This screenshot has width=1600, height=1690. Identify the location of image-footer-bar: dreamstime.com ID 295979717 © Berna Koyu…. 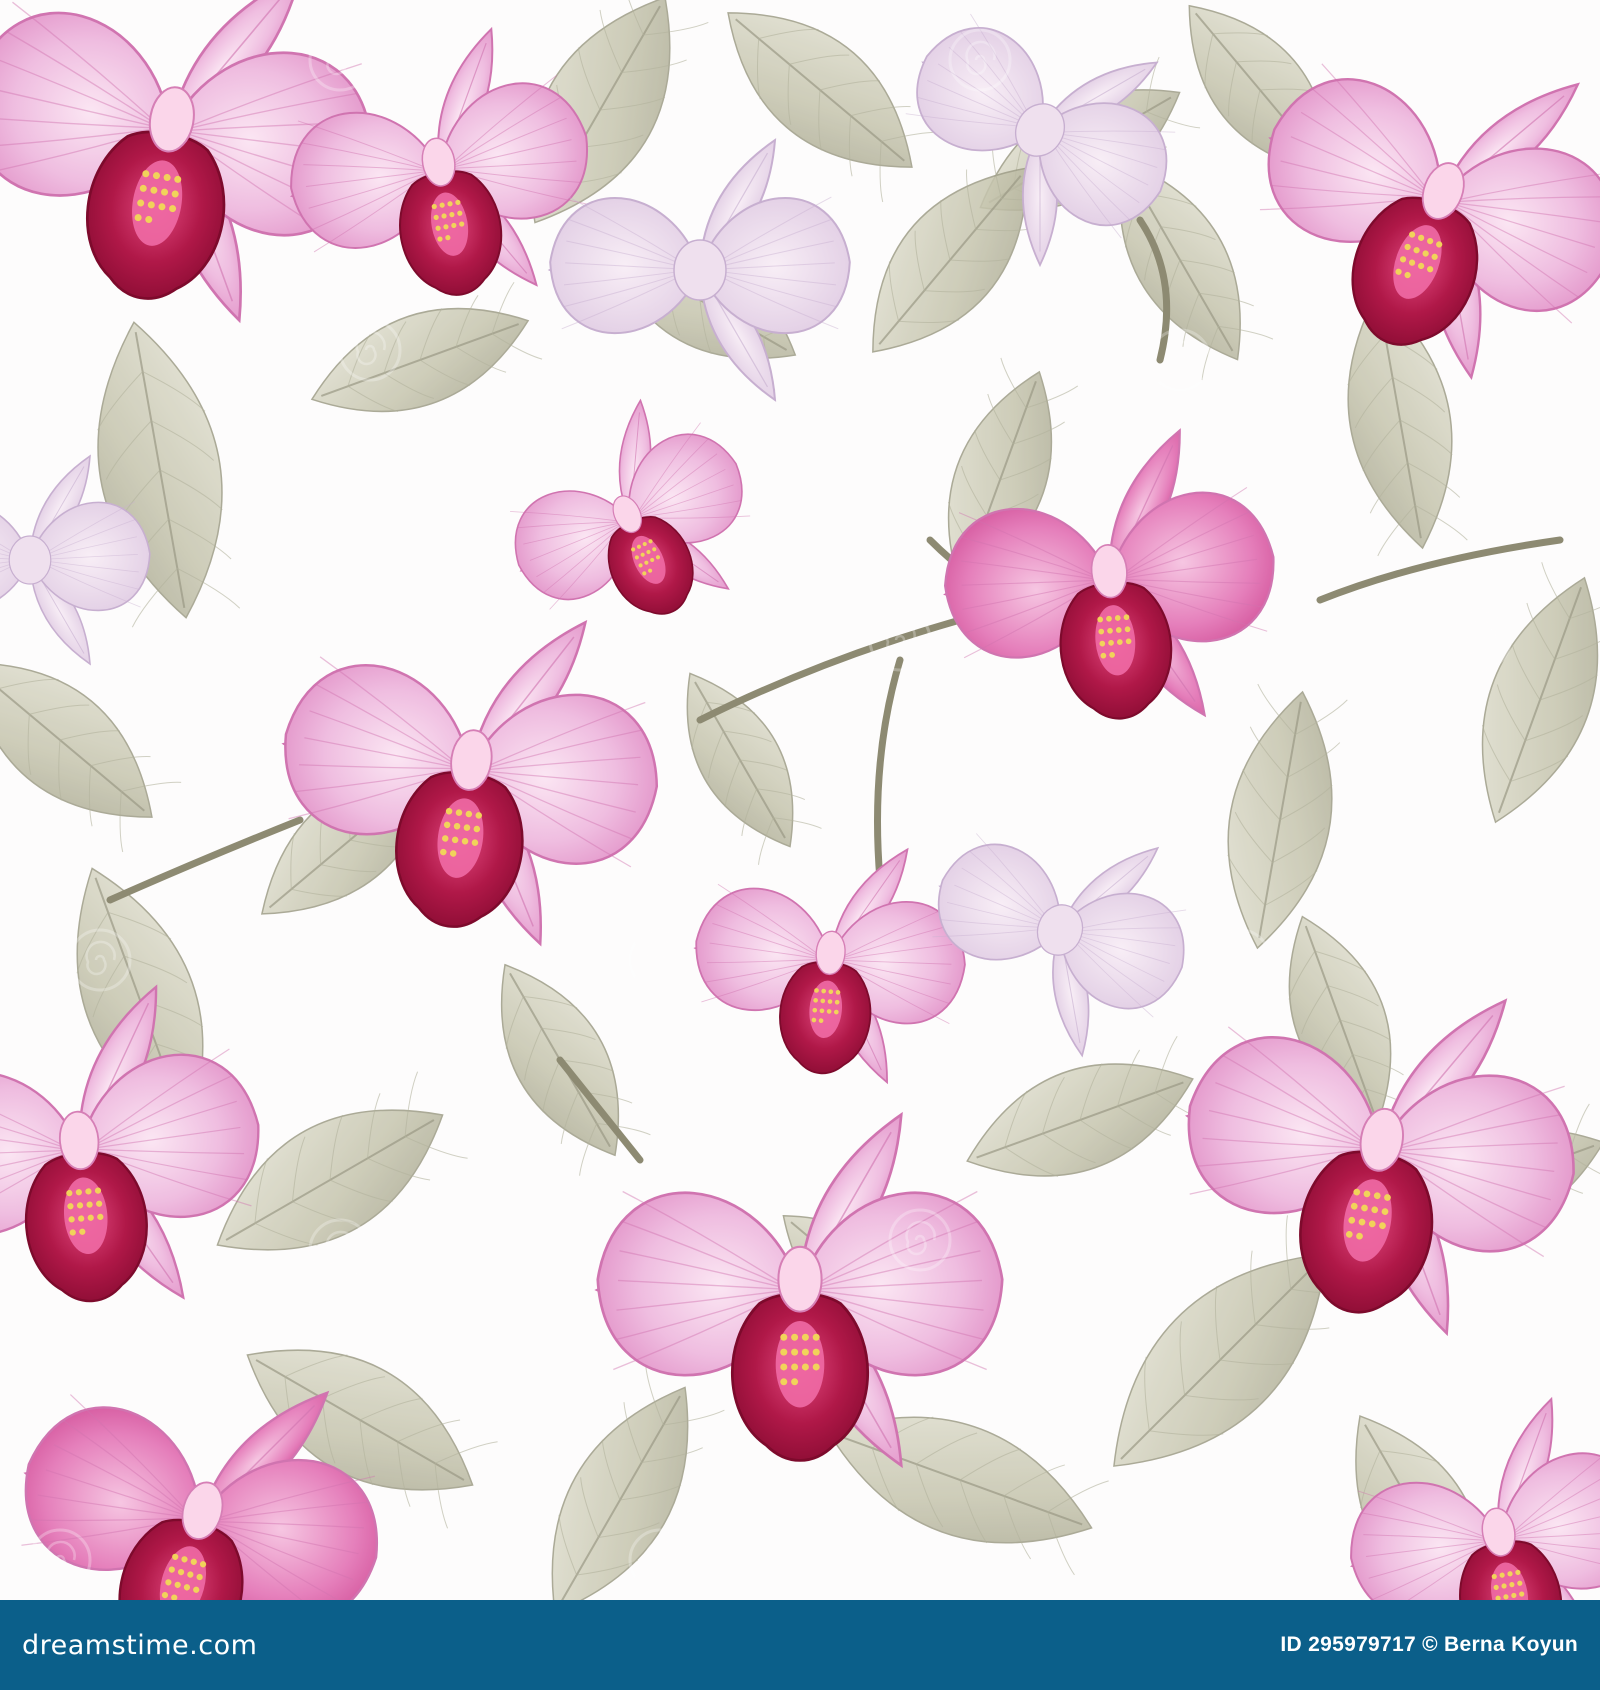
(800, 1645).